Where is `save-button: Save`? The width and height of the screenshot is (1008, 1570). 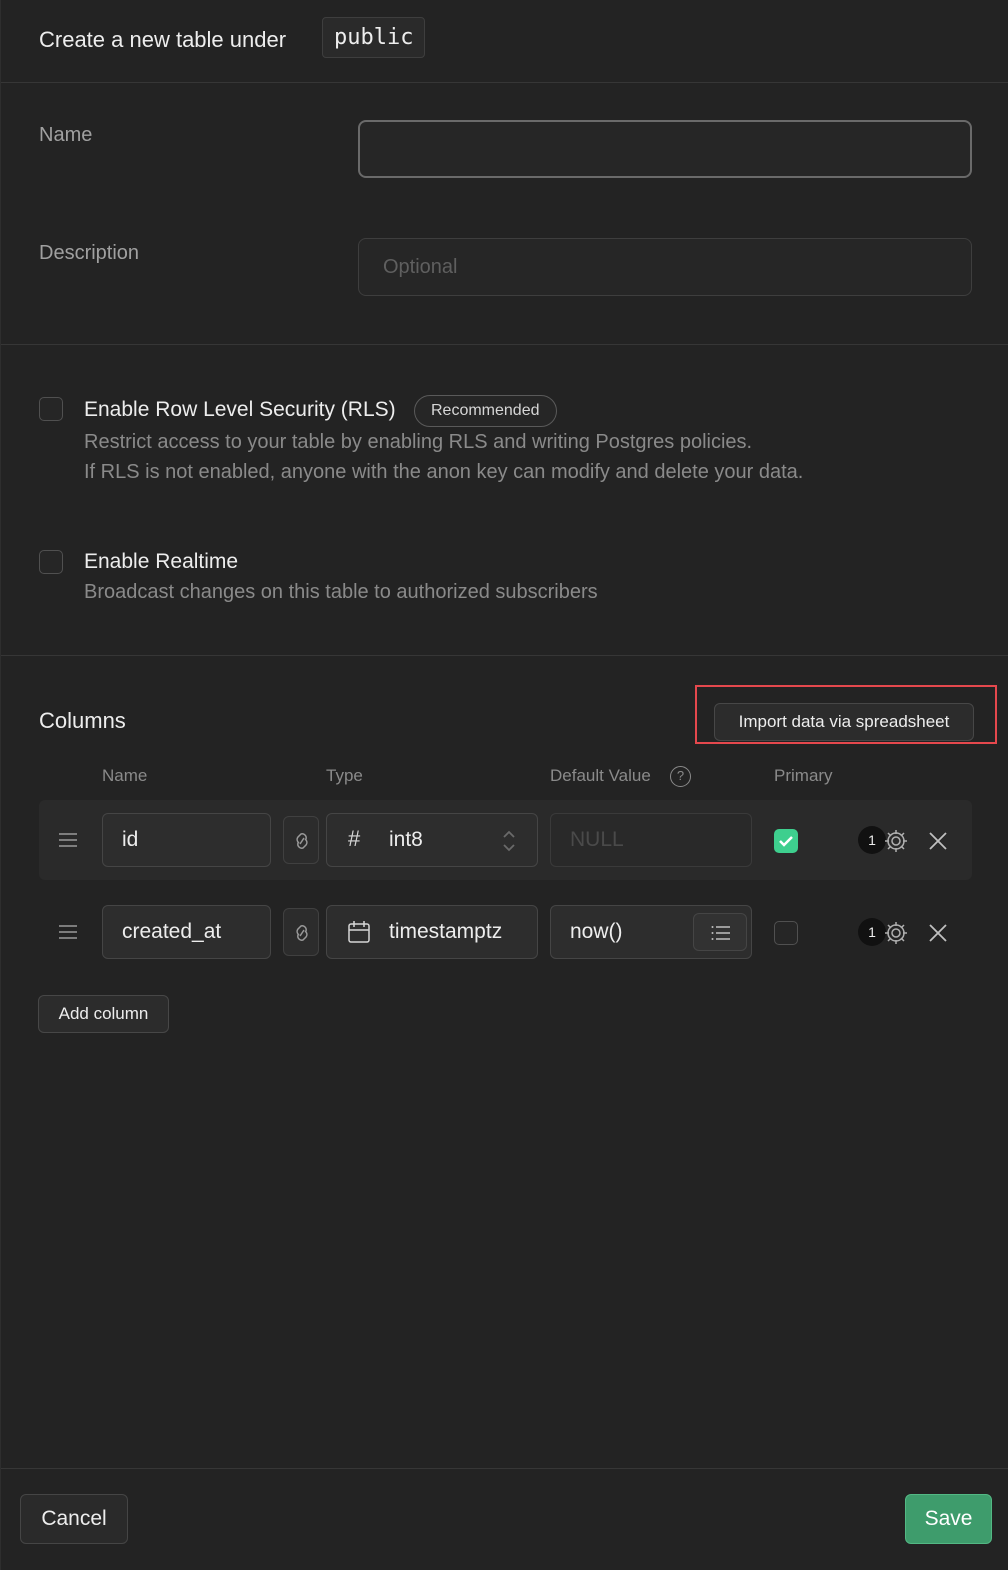 save-button: Save is located at coordinates (948, 1519).